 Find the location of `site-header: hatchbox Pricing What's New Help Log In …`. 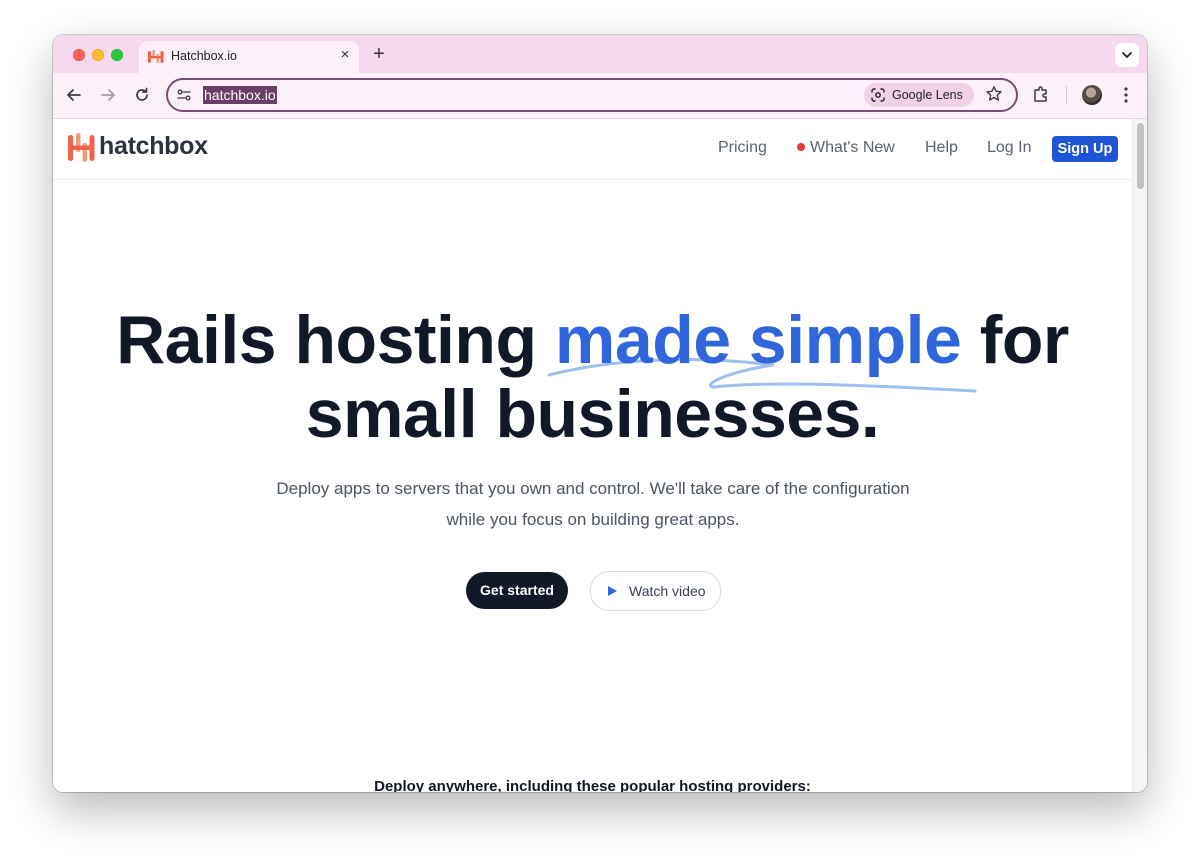

site-header: hatchbox Pricing What's New Help Log In … is located at coordinates (592, 149).